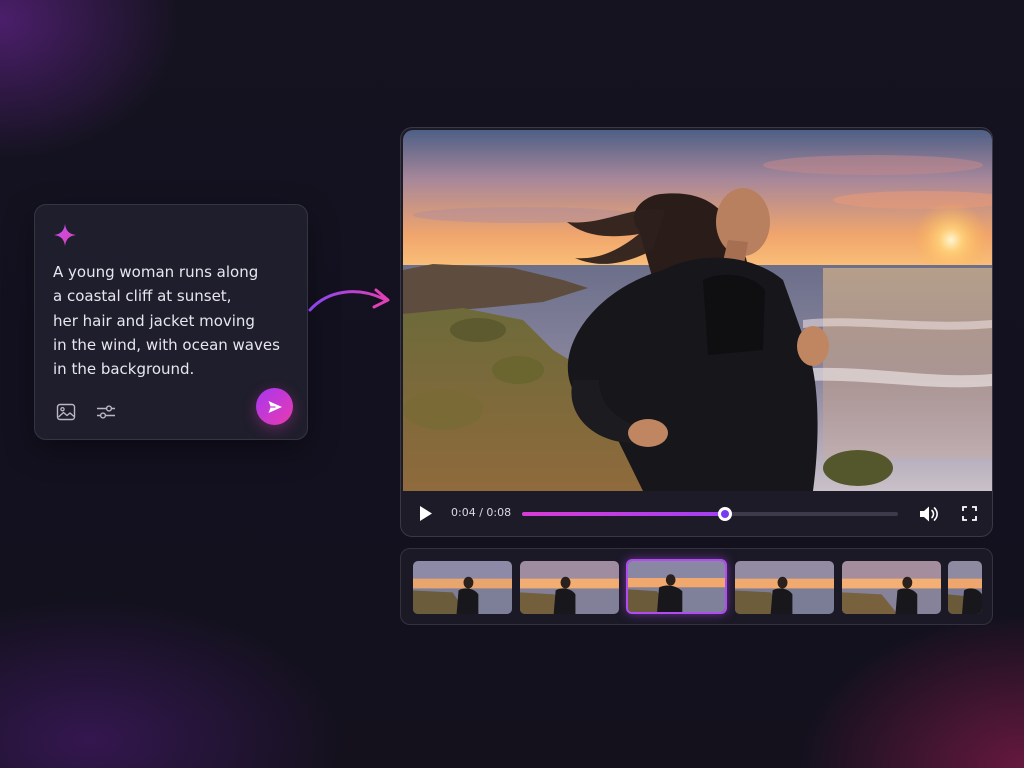 This screenshot has width=1024, height=768. I want to click on prompt-line: in the background., so click(124, 369).